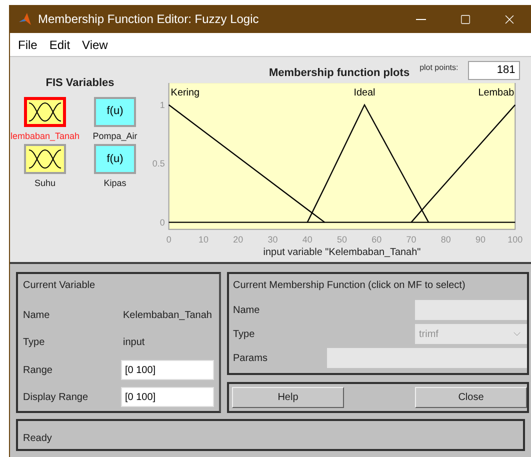  Describe the element at coordinates (481, 239) in the screenshot. I see `x-tick-label: 90` at that location.